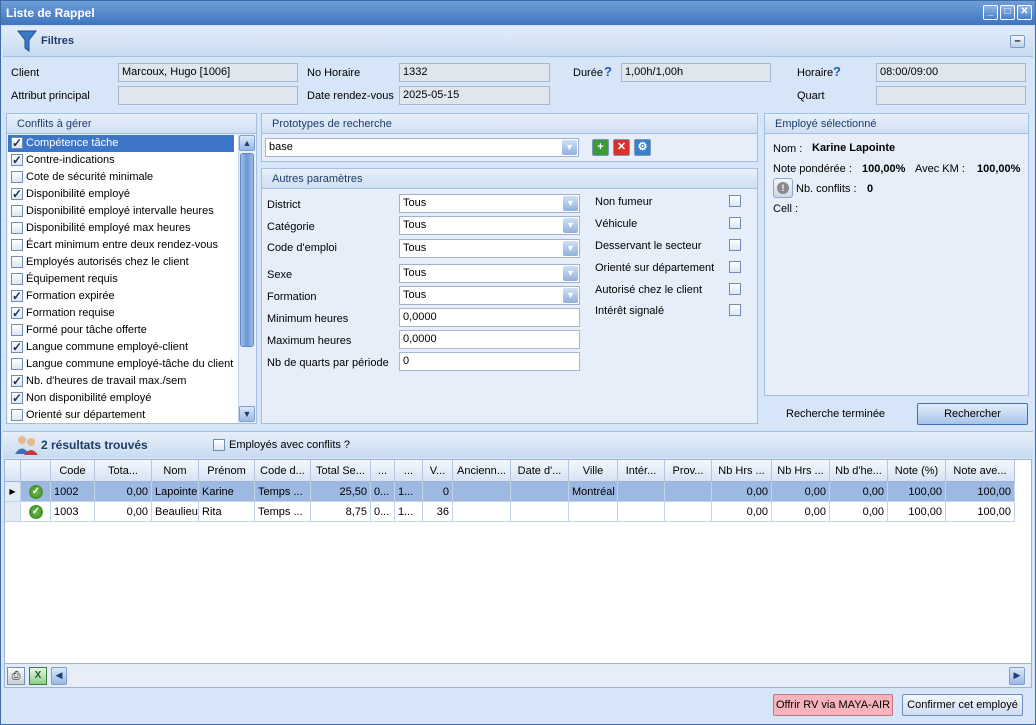 Image resolution: width=1036 pixels, height=725 pixels. I want to click on conflict-item: Disponibilité employé, so click(121, 194).